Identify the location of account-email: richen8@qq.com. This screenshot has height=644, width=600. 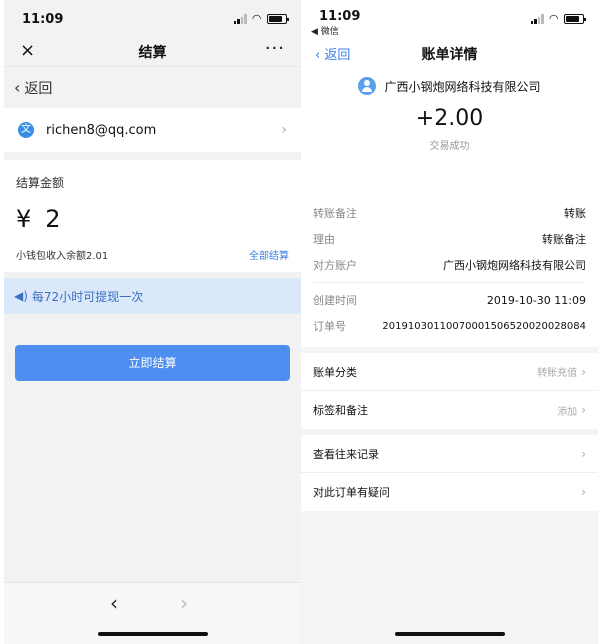
(101, 130).